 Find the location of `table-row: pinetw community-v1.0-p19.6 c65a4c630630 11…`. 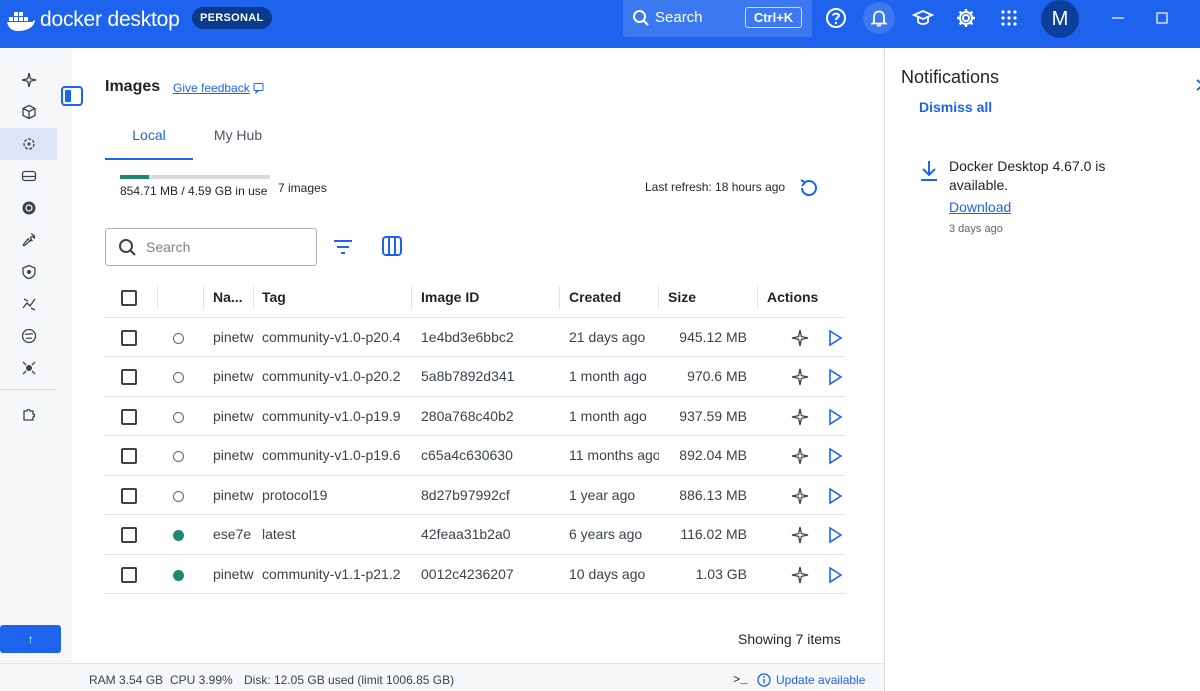

table-row: pinetw community-v1.0-p19.6 c65a4c630630 11… is located at coordinates (475, 456).